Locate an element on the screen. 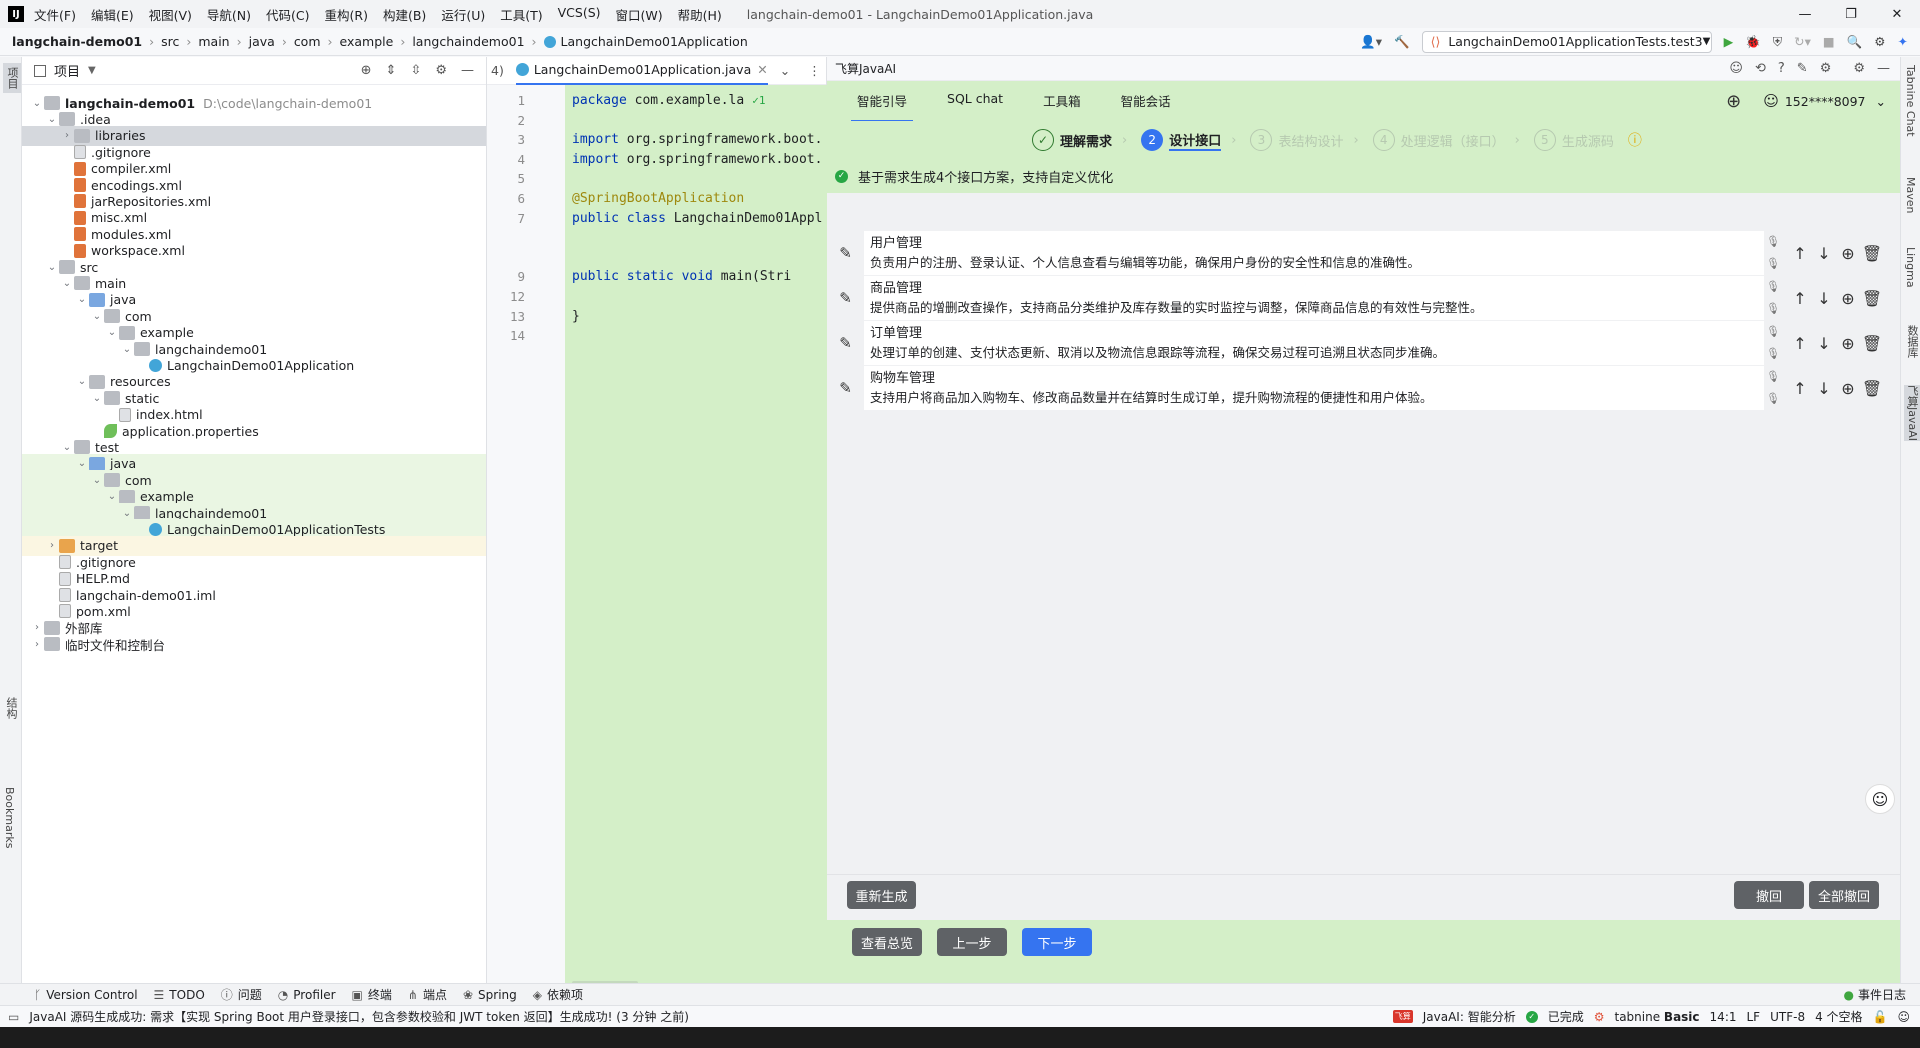 The width and height of the screenshot is (1920, 1048). code-line: @SpringBootApplication is located at coordinates (658, 198).